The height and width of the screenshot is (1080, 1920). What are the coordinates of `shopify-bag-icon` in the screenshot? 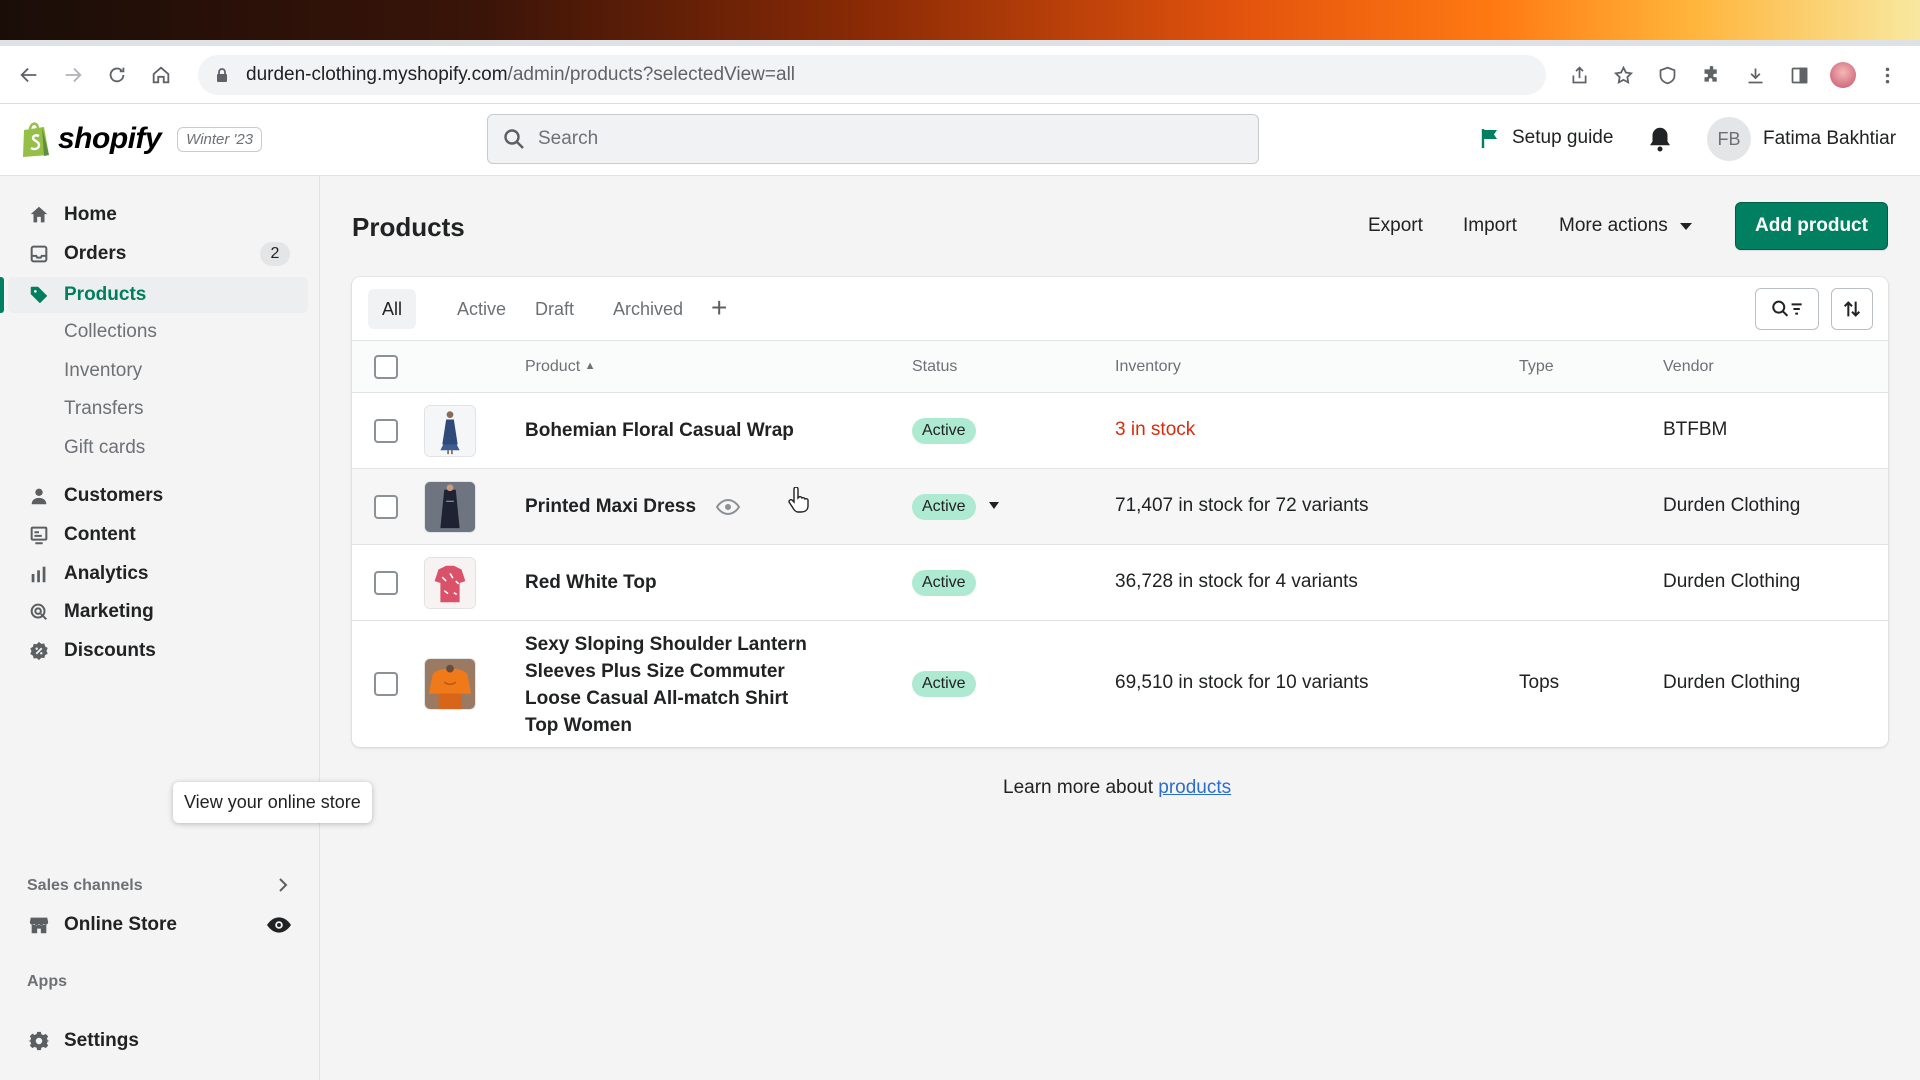 It's located at (36, 139).